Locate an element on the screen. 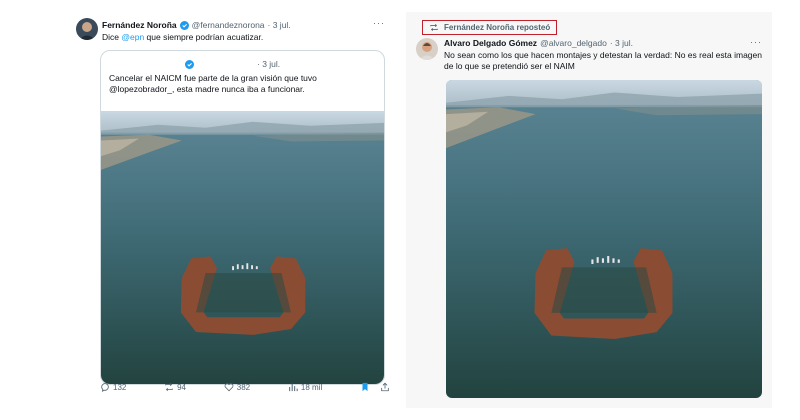 Image resolution: width=800 pixels, height=420 pixels. repost-count: 94 is located at coordinates (182, 387).